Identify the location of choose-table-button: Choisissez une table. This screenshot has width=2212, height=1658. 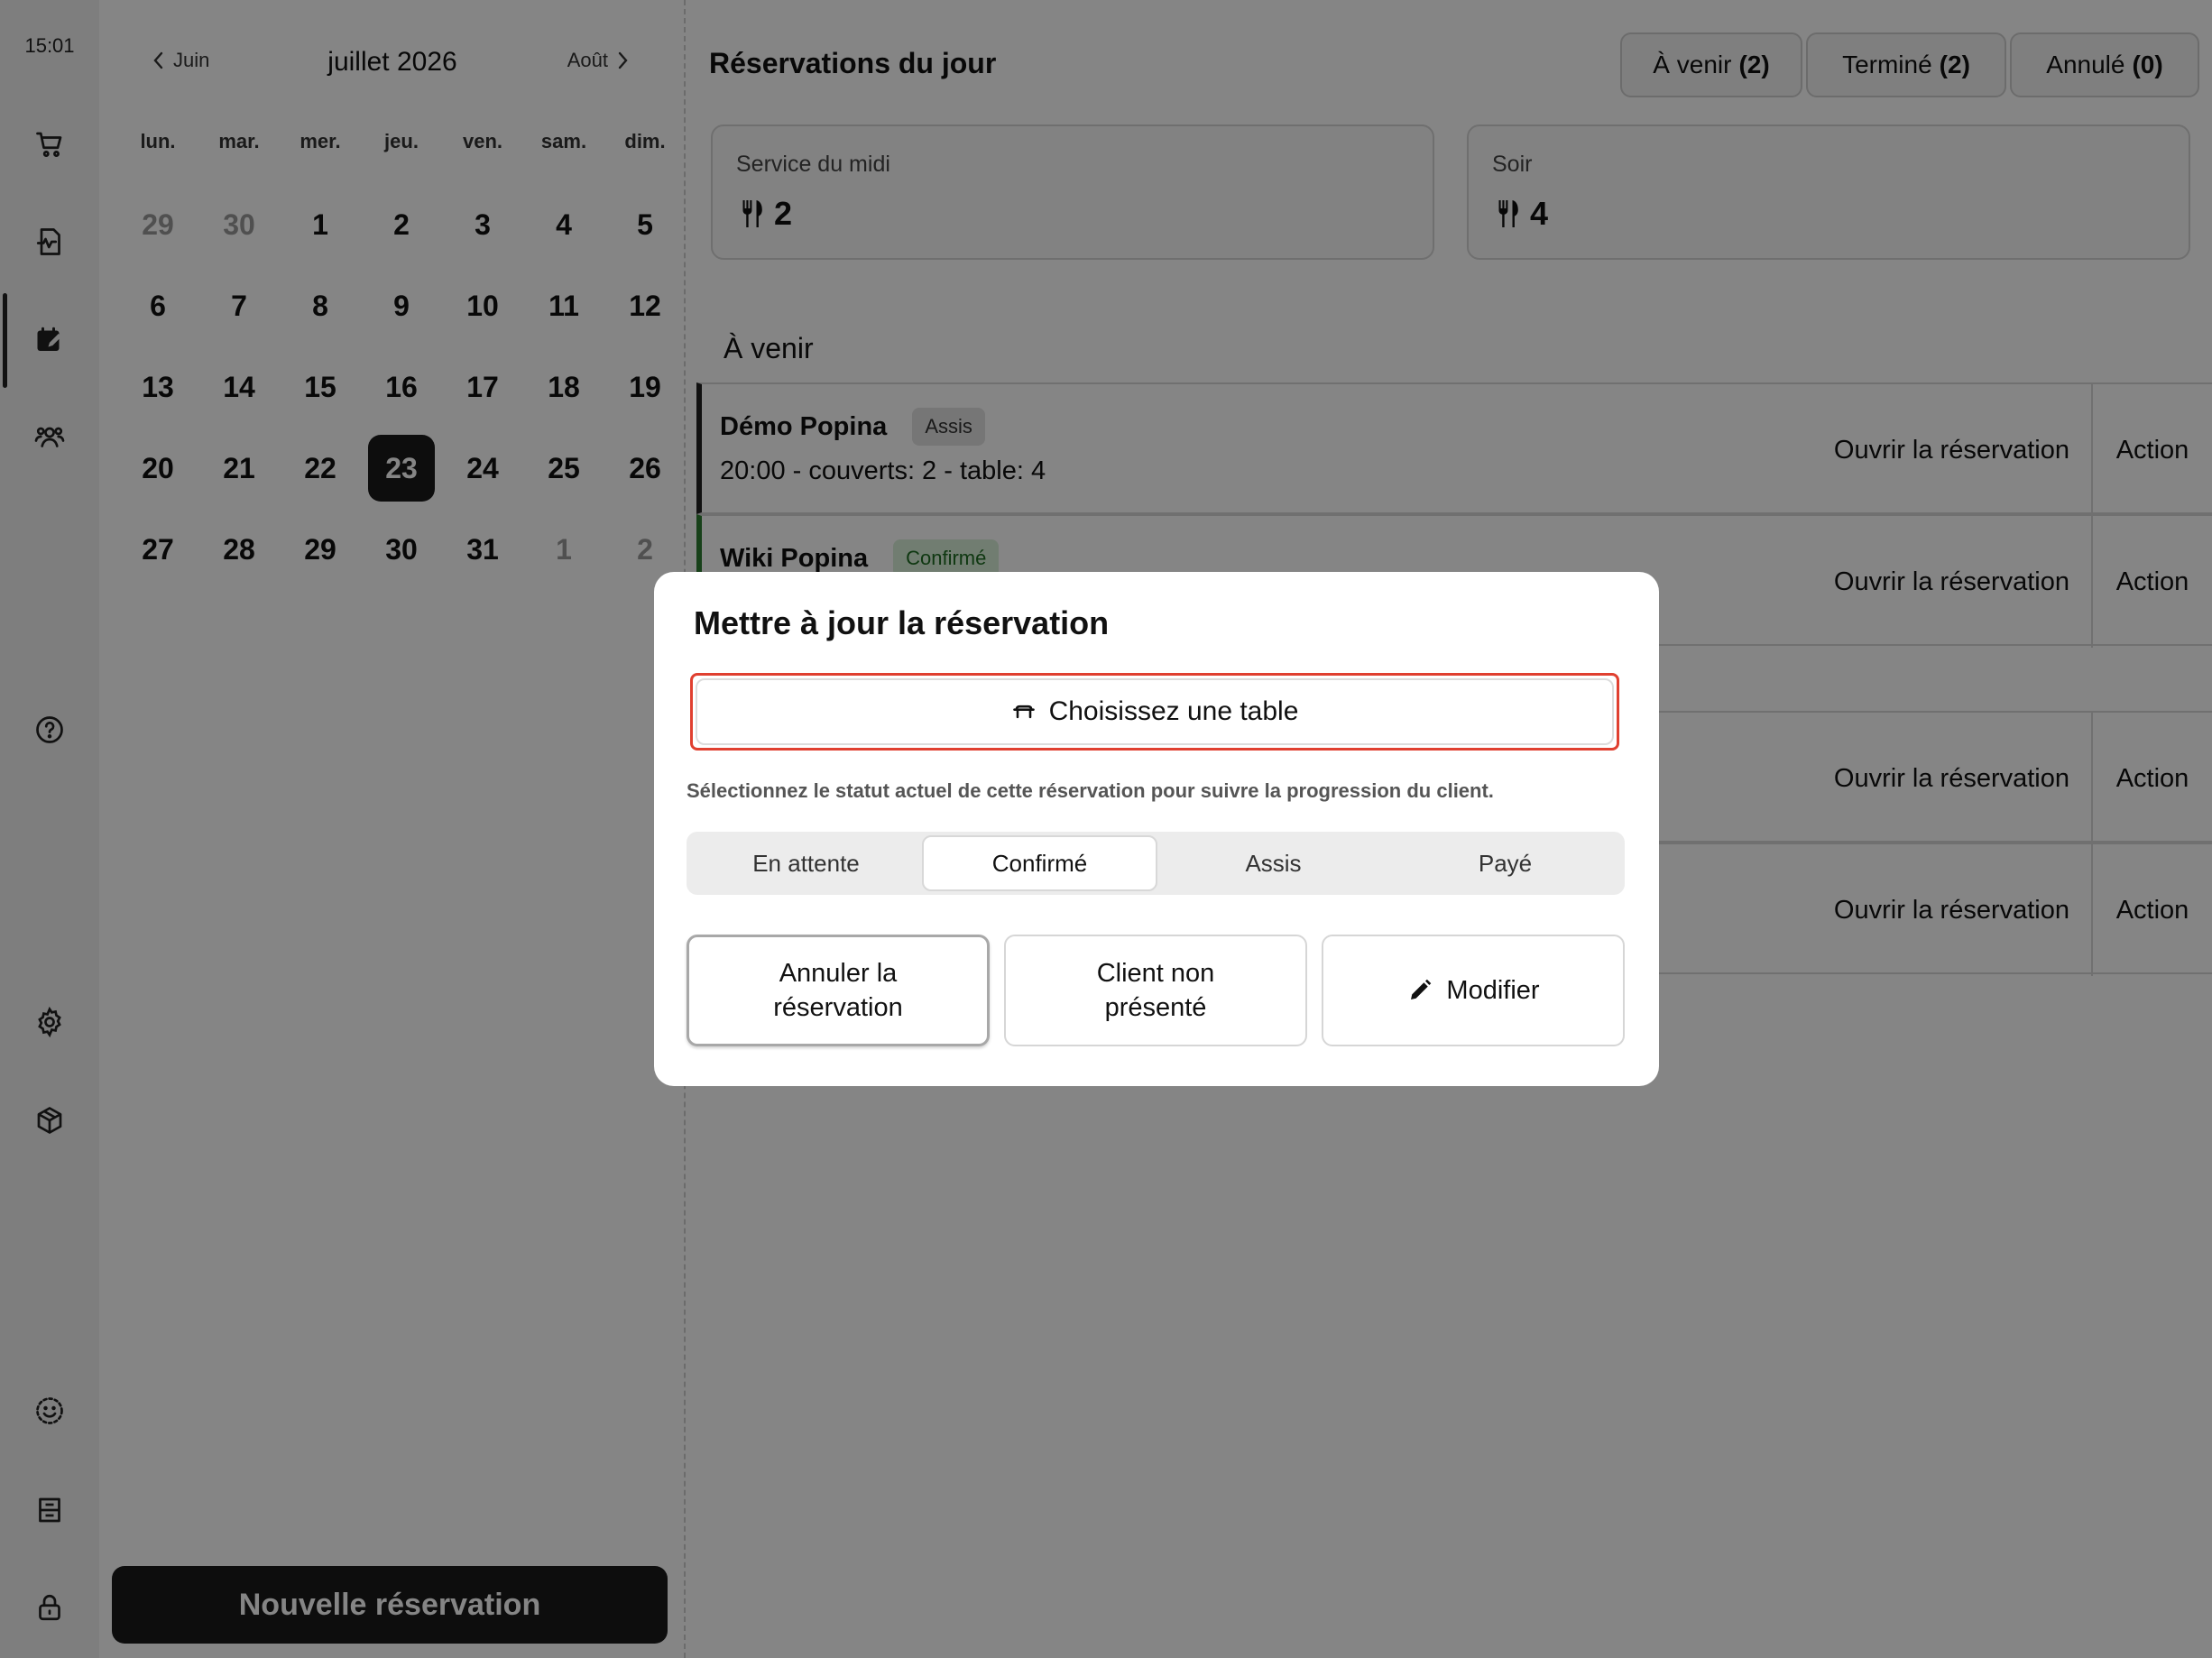
(1155, 711).